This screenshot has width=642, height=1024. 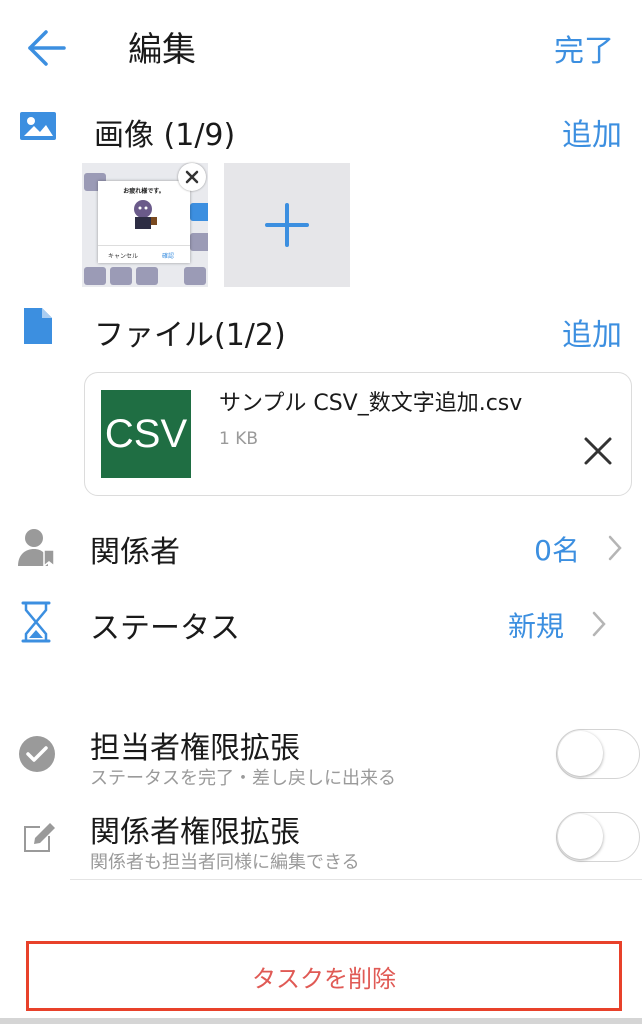 What do you see at coordinates (165, 135) in the screenshot?
I see `images-label: 画像 (1/9)` at bounding box center [165, 135].